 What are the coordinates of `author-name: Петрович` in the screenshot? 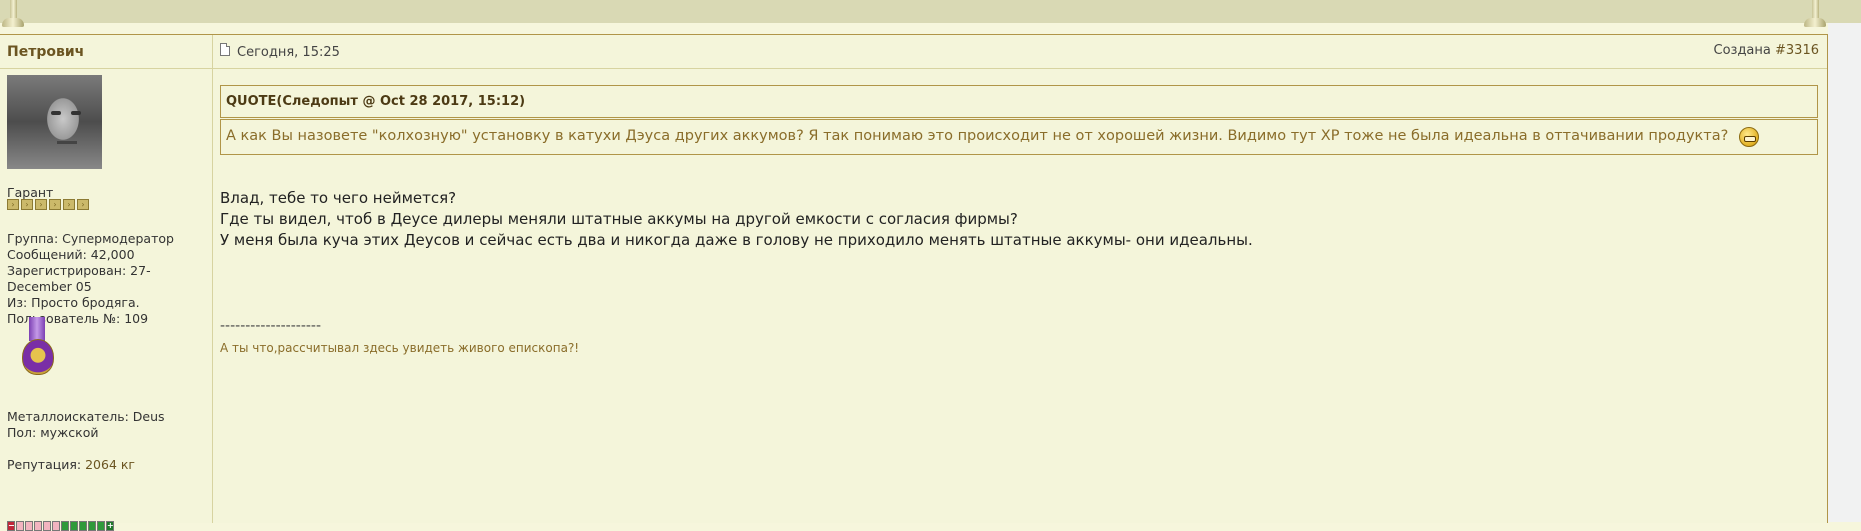 It's located at (45, 52).